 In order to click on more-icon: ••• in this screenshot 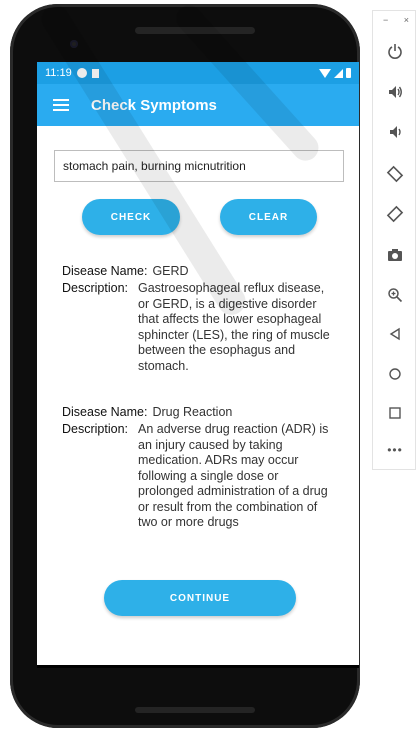, I will do `click(395, 450)`.